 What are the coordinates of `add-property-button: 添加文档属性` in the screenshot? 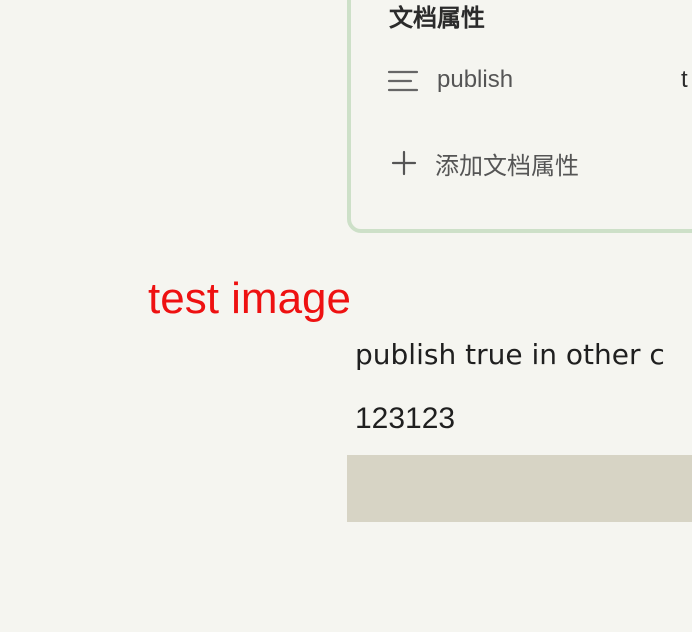 It's located at (540, 164).